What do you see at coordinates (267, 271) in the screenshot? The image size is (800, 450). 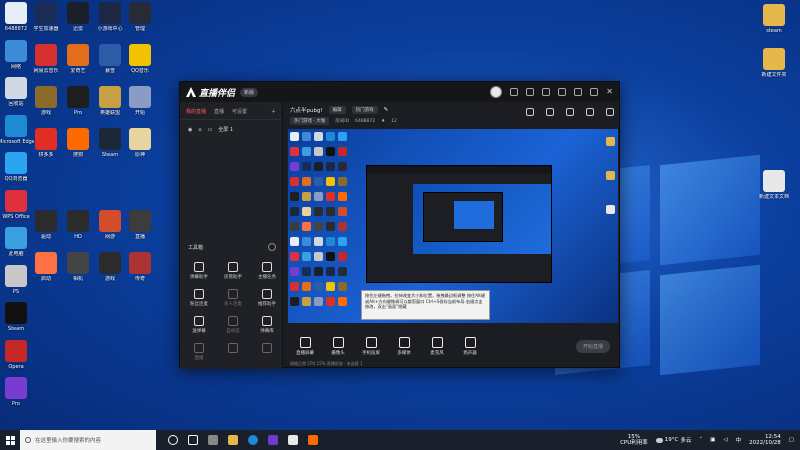 I see `tool-item: 主播任务` at bounding box center [267, 271].